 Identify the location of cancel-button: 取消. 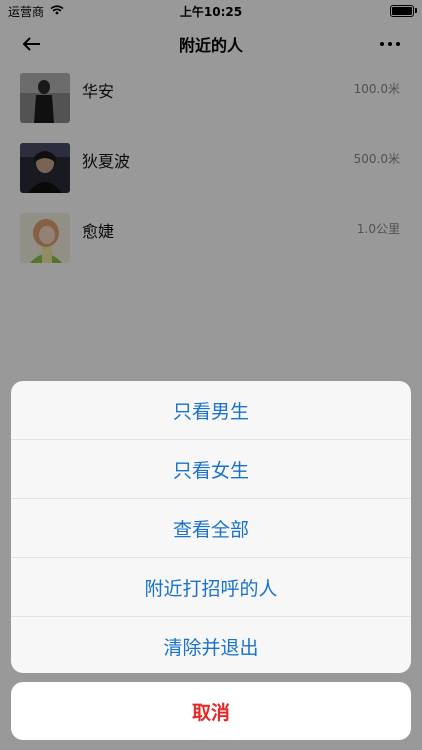
(211, 711).